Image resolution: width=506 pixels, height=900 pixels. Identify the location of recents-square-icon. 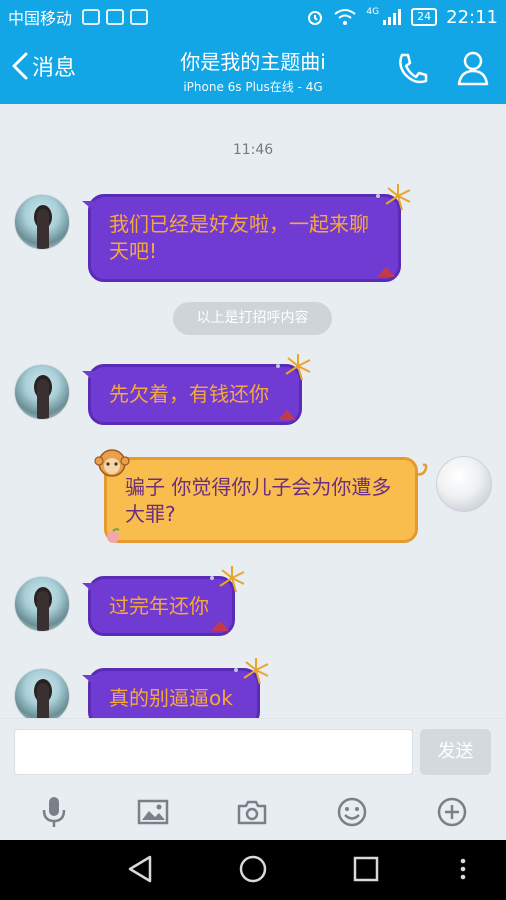
(366, 869).